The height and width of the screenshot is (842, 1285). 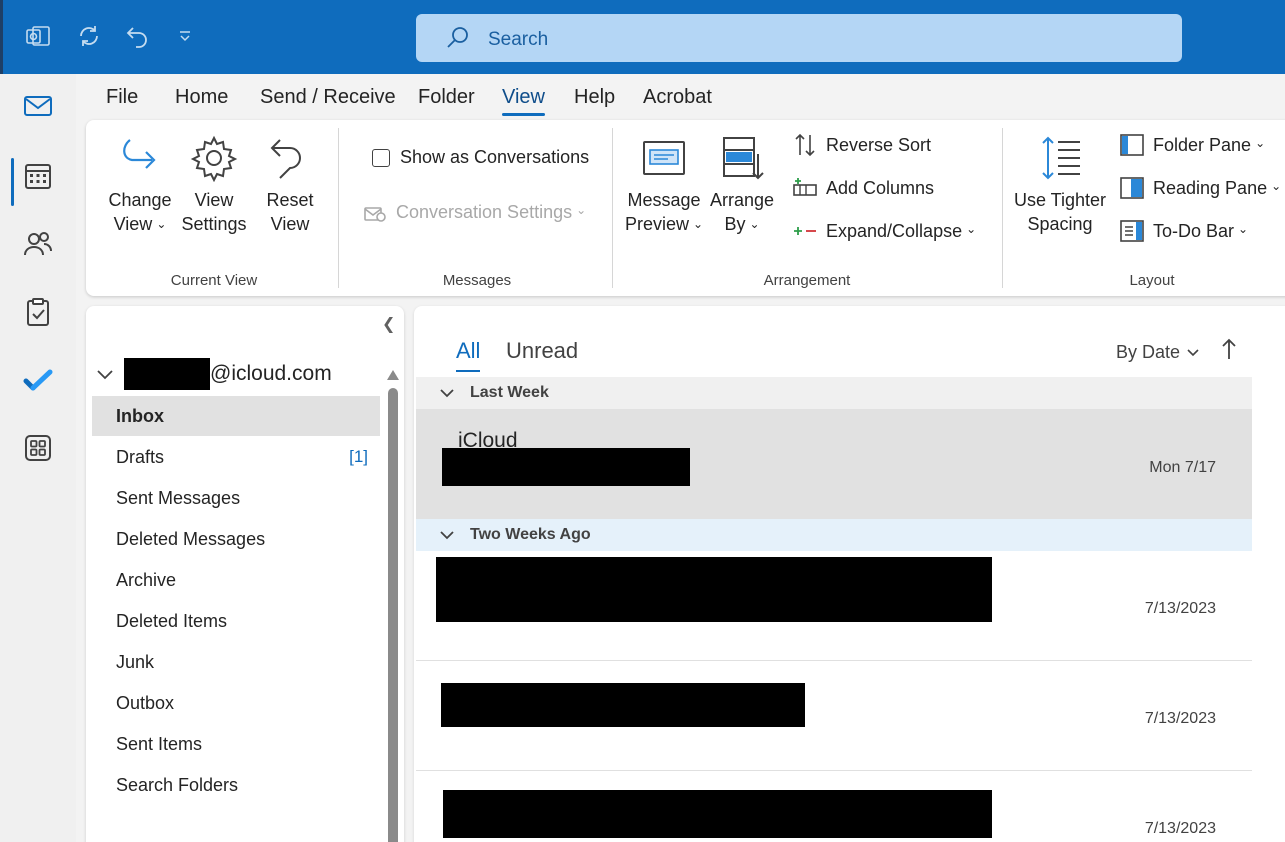 I want to click on filter-tab-unread: Unread, so click(x=542, y=351).